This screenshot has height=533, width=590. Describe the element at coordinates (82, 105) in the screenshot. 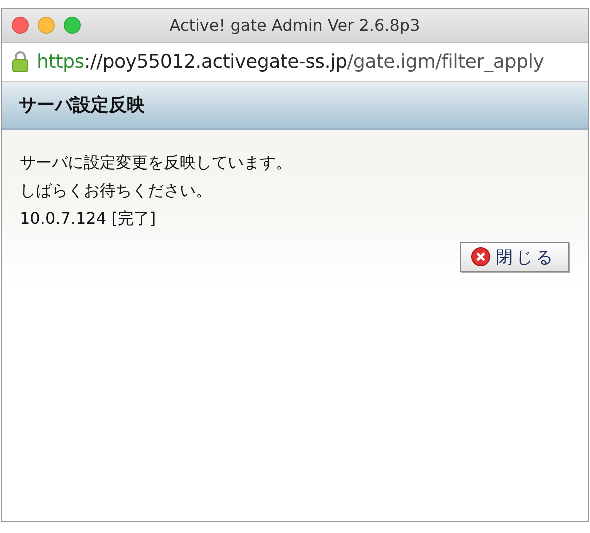

I see `page-heading: サーバ設定反映` at that location.